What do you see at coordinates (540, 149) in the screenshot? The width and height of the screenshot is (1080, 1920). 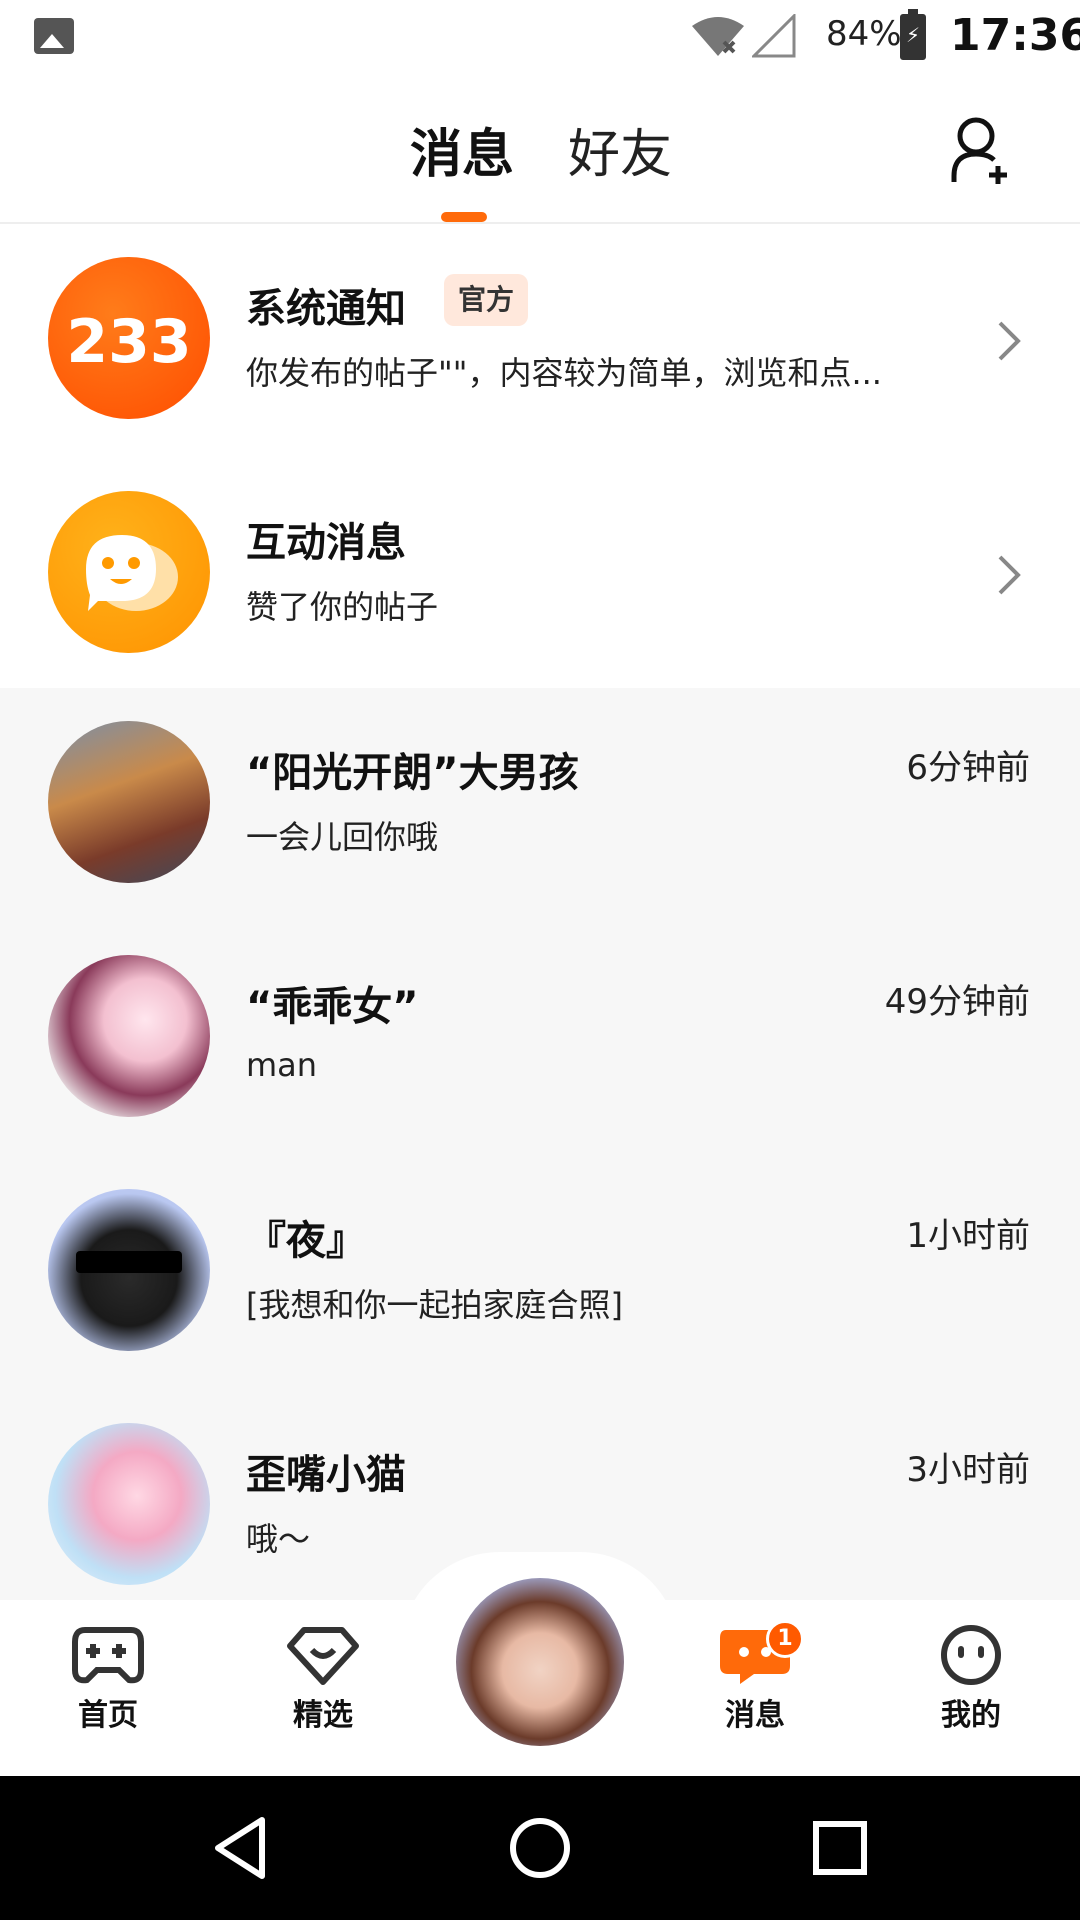 I see `header: 消息 好友` at bounding box center [540, 149].